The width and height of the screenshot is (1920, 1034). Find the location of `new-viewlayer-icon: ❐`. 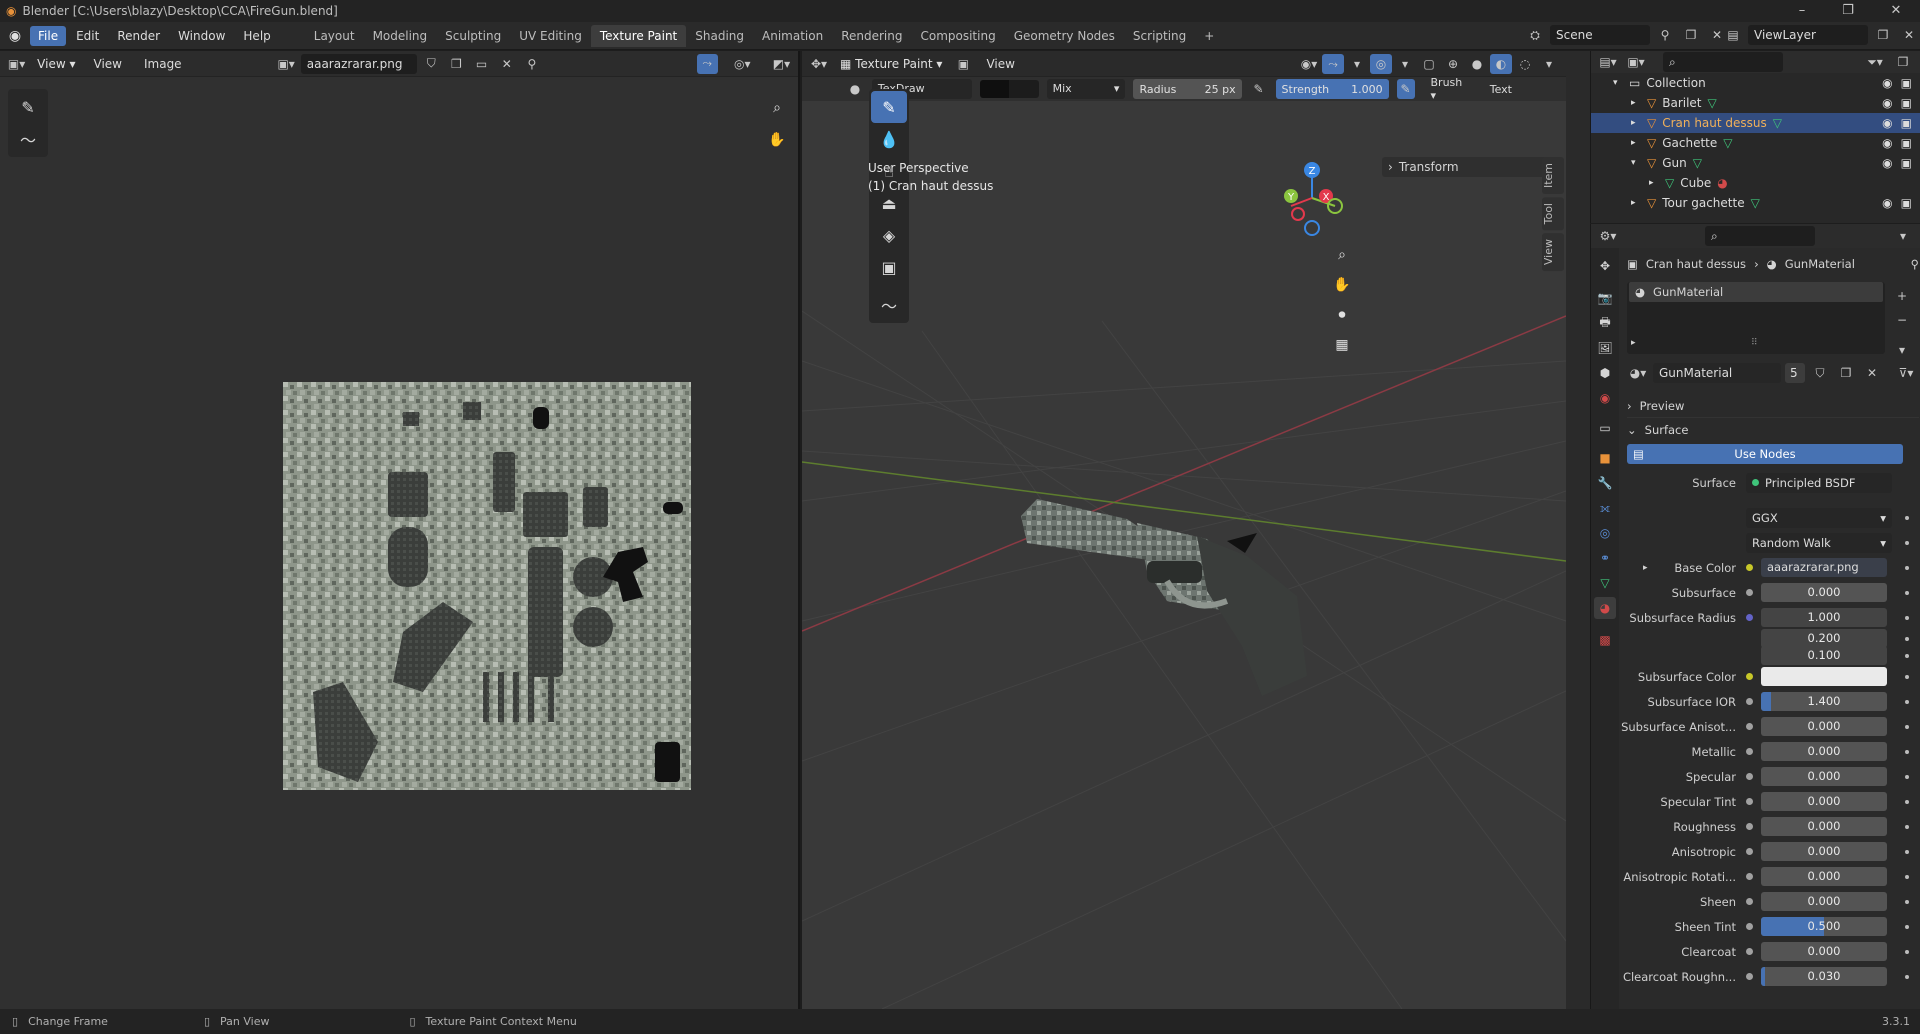

new-viewlayer-icon: ❐ is located at coordinates (1883, 35).